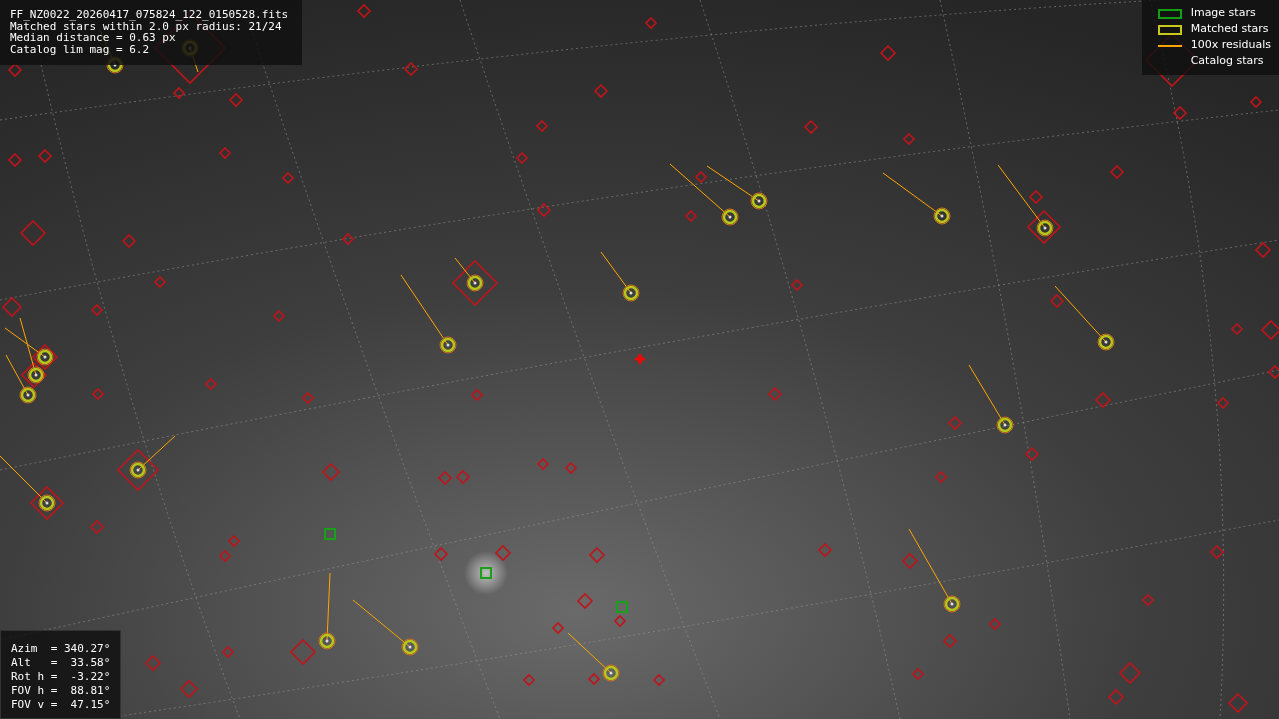 The height and width of the screenshot is (719, 1279). I want to click on legend-label: Catalog stars, so click(1227, 61).